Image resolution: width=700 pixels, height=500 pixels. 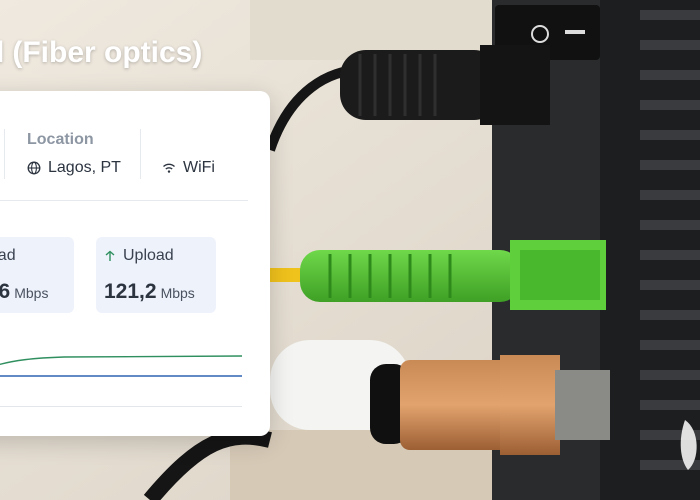 I want to click on upload-label: Upload, so click(x=148, y=255).